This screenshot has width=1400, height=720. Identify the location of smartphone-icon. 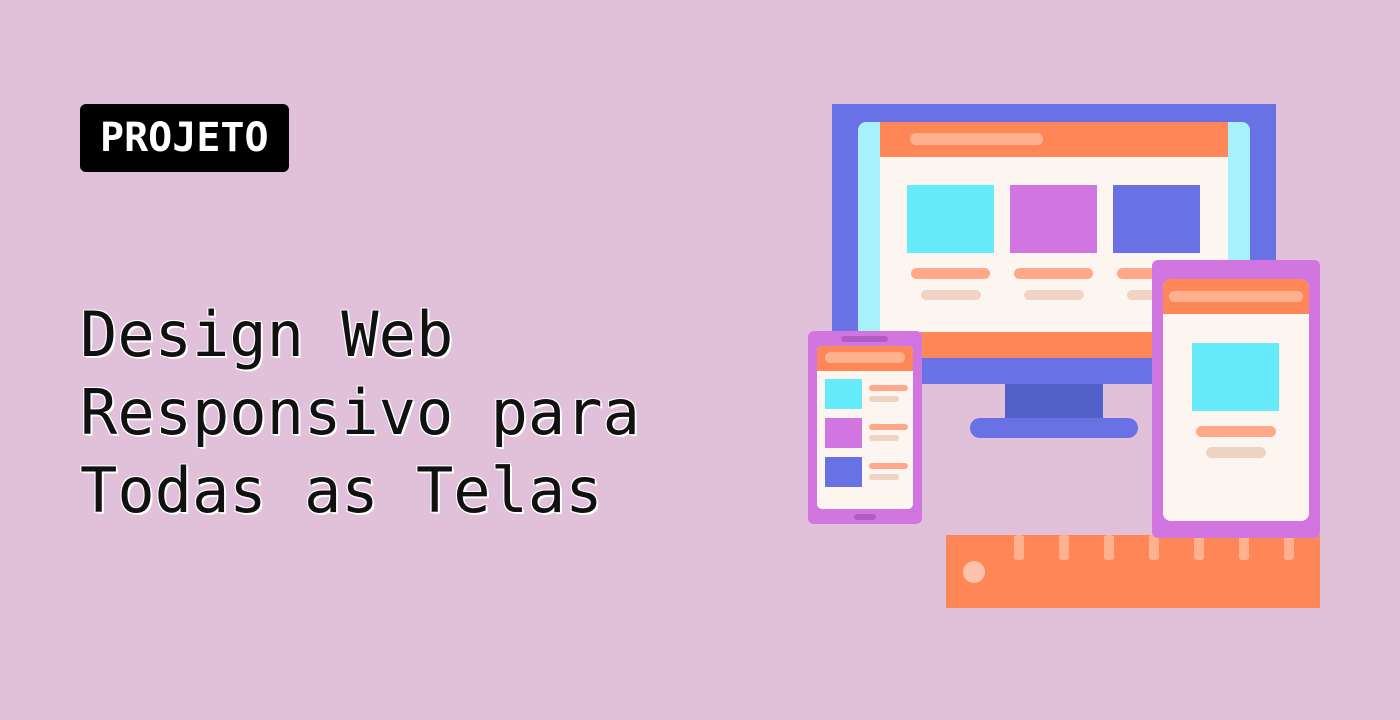
(865, 427).